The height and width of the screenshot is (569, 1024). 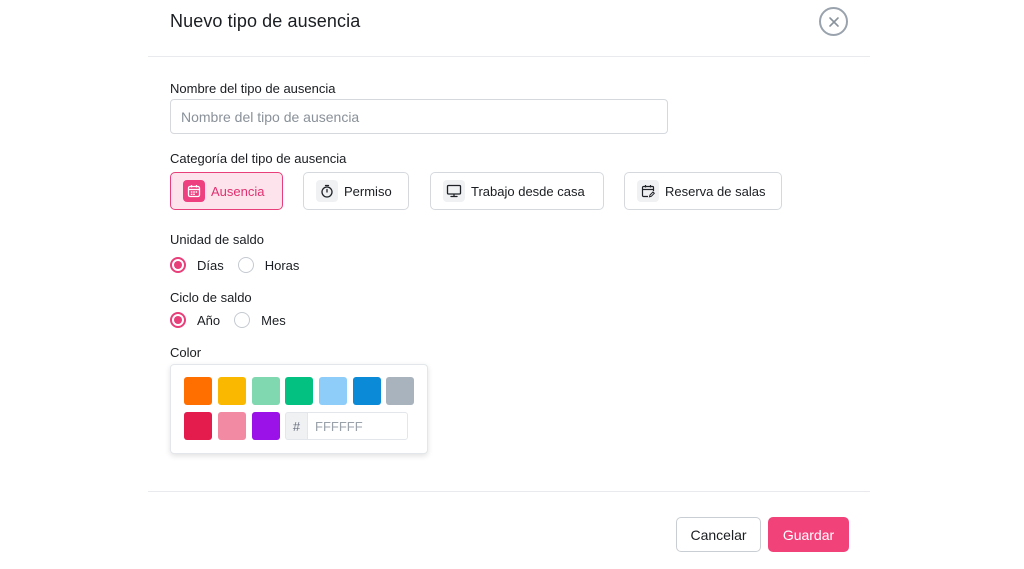 I want to click on category-option-ausencia: Ausencia, so click(x=226, y=191).